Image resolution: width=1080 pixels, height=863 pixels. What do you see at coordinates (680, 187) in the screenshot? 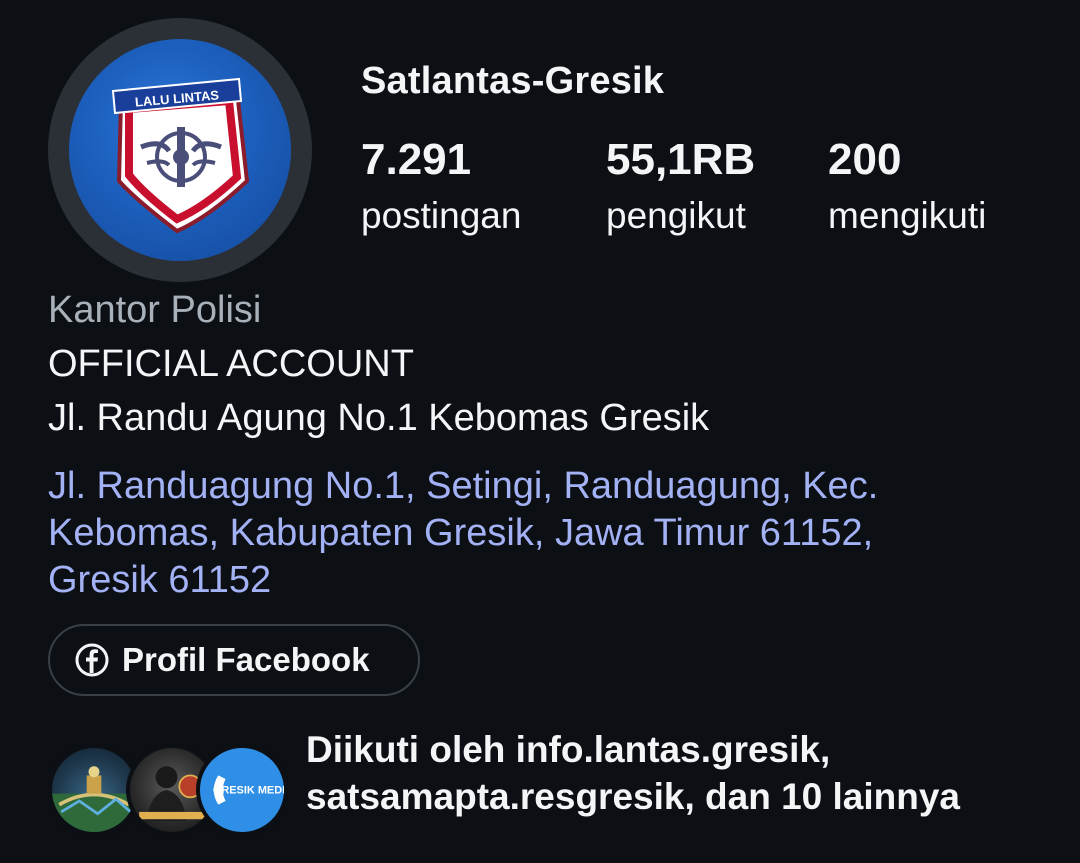
I see `stat-followers: 55,1RB pengikut` at bounding box center [680, 187].